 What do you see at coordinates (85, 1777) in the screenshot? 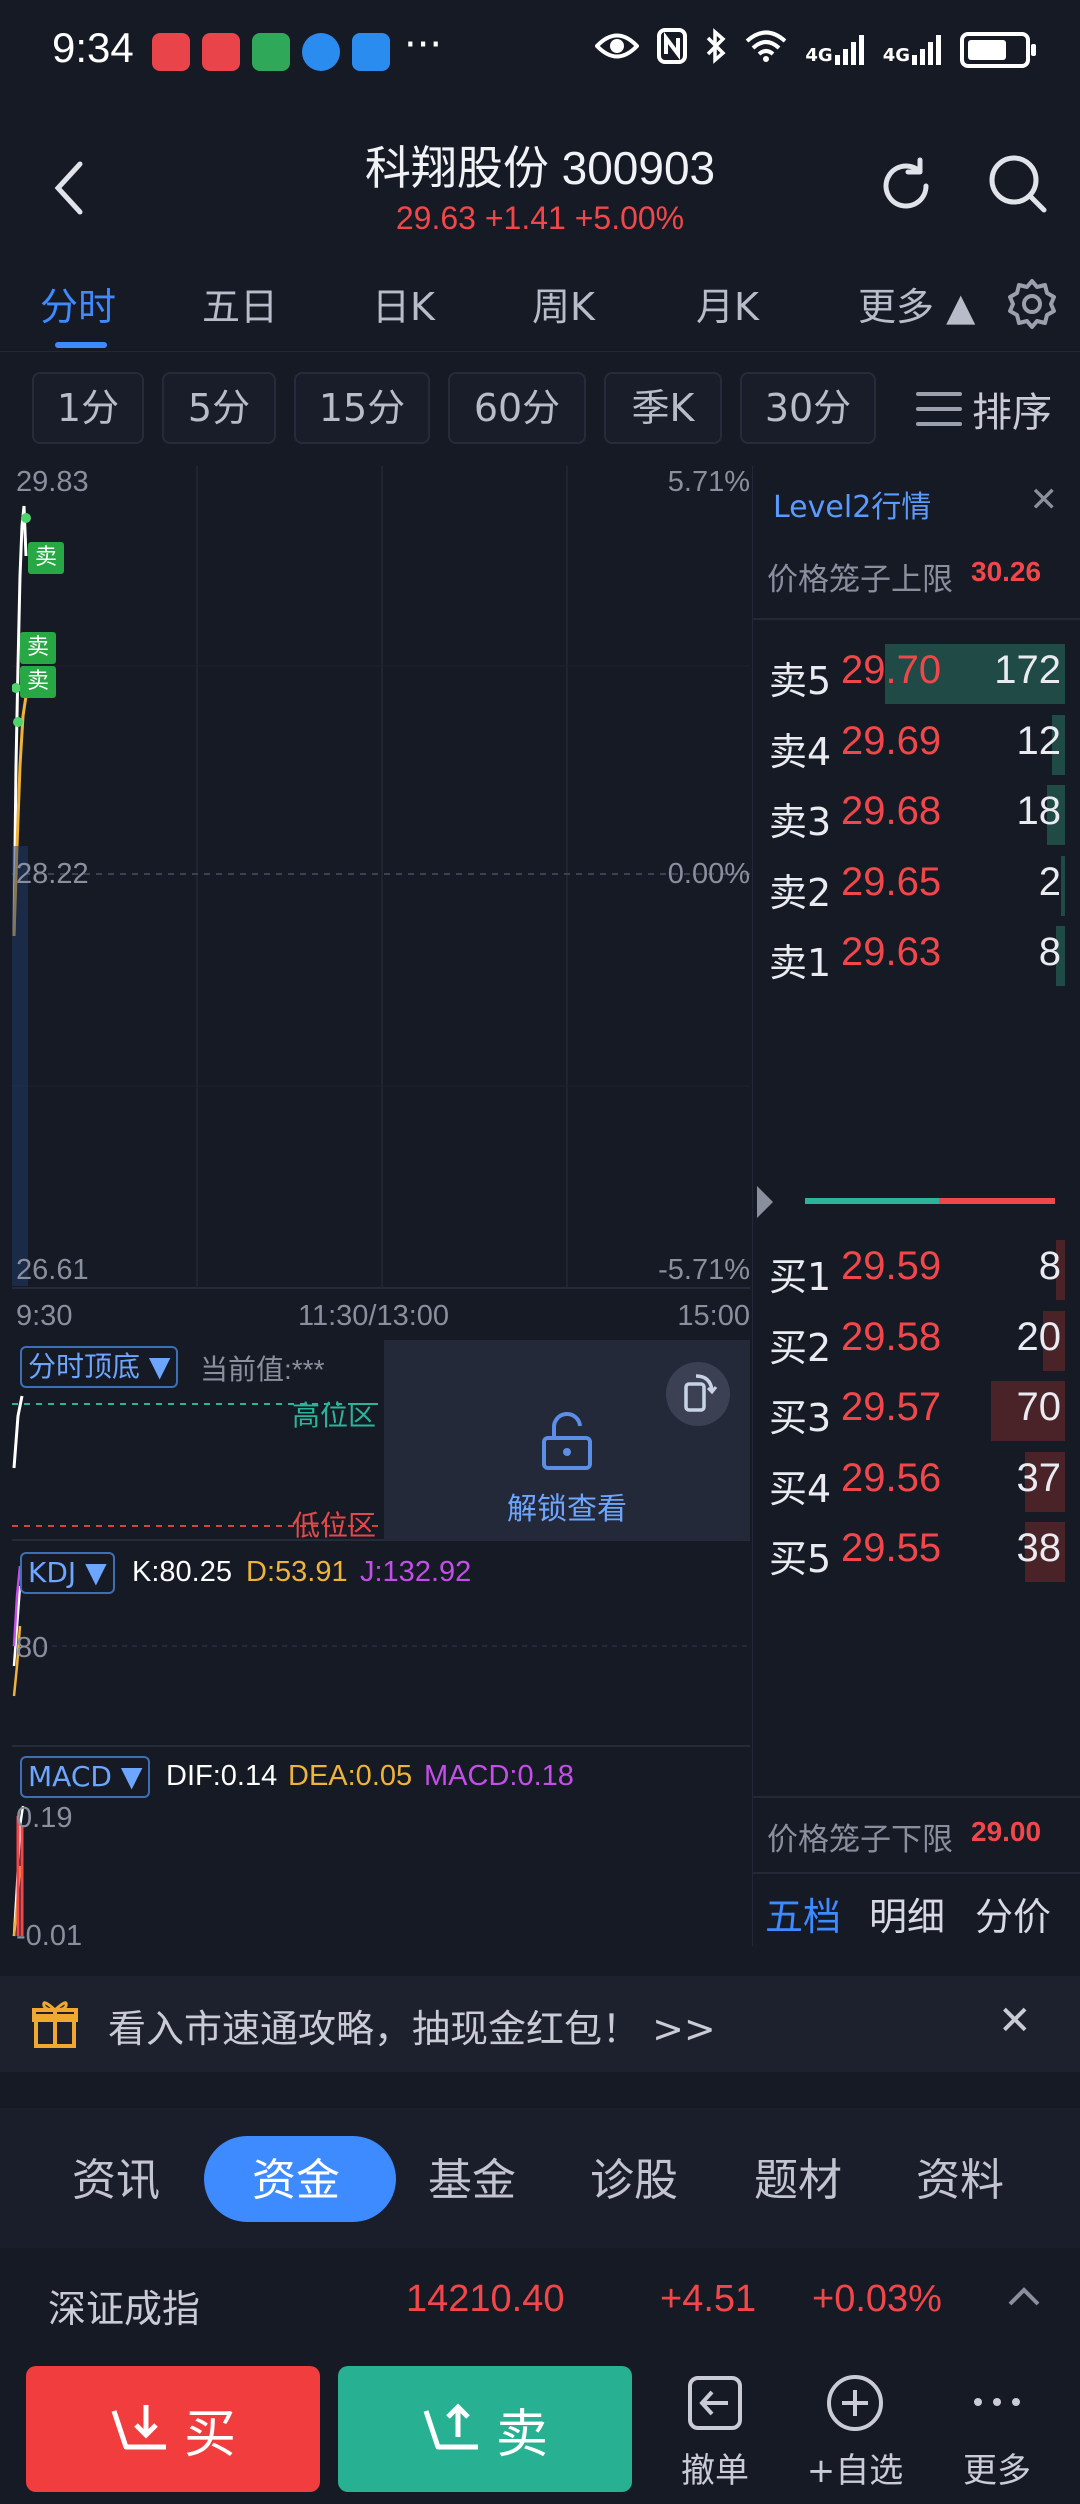
I see `macd-select-button: MACD ▼` at bounding box center [85, 1777].